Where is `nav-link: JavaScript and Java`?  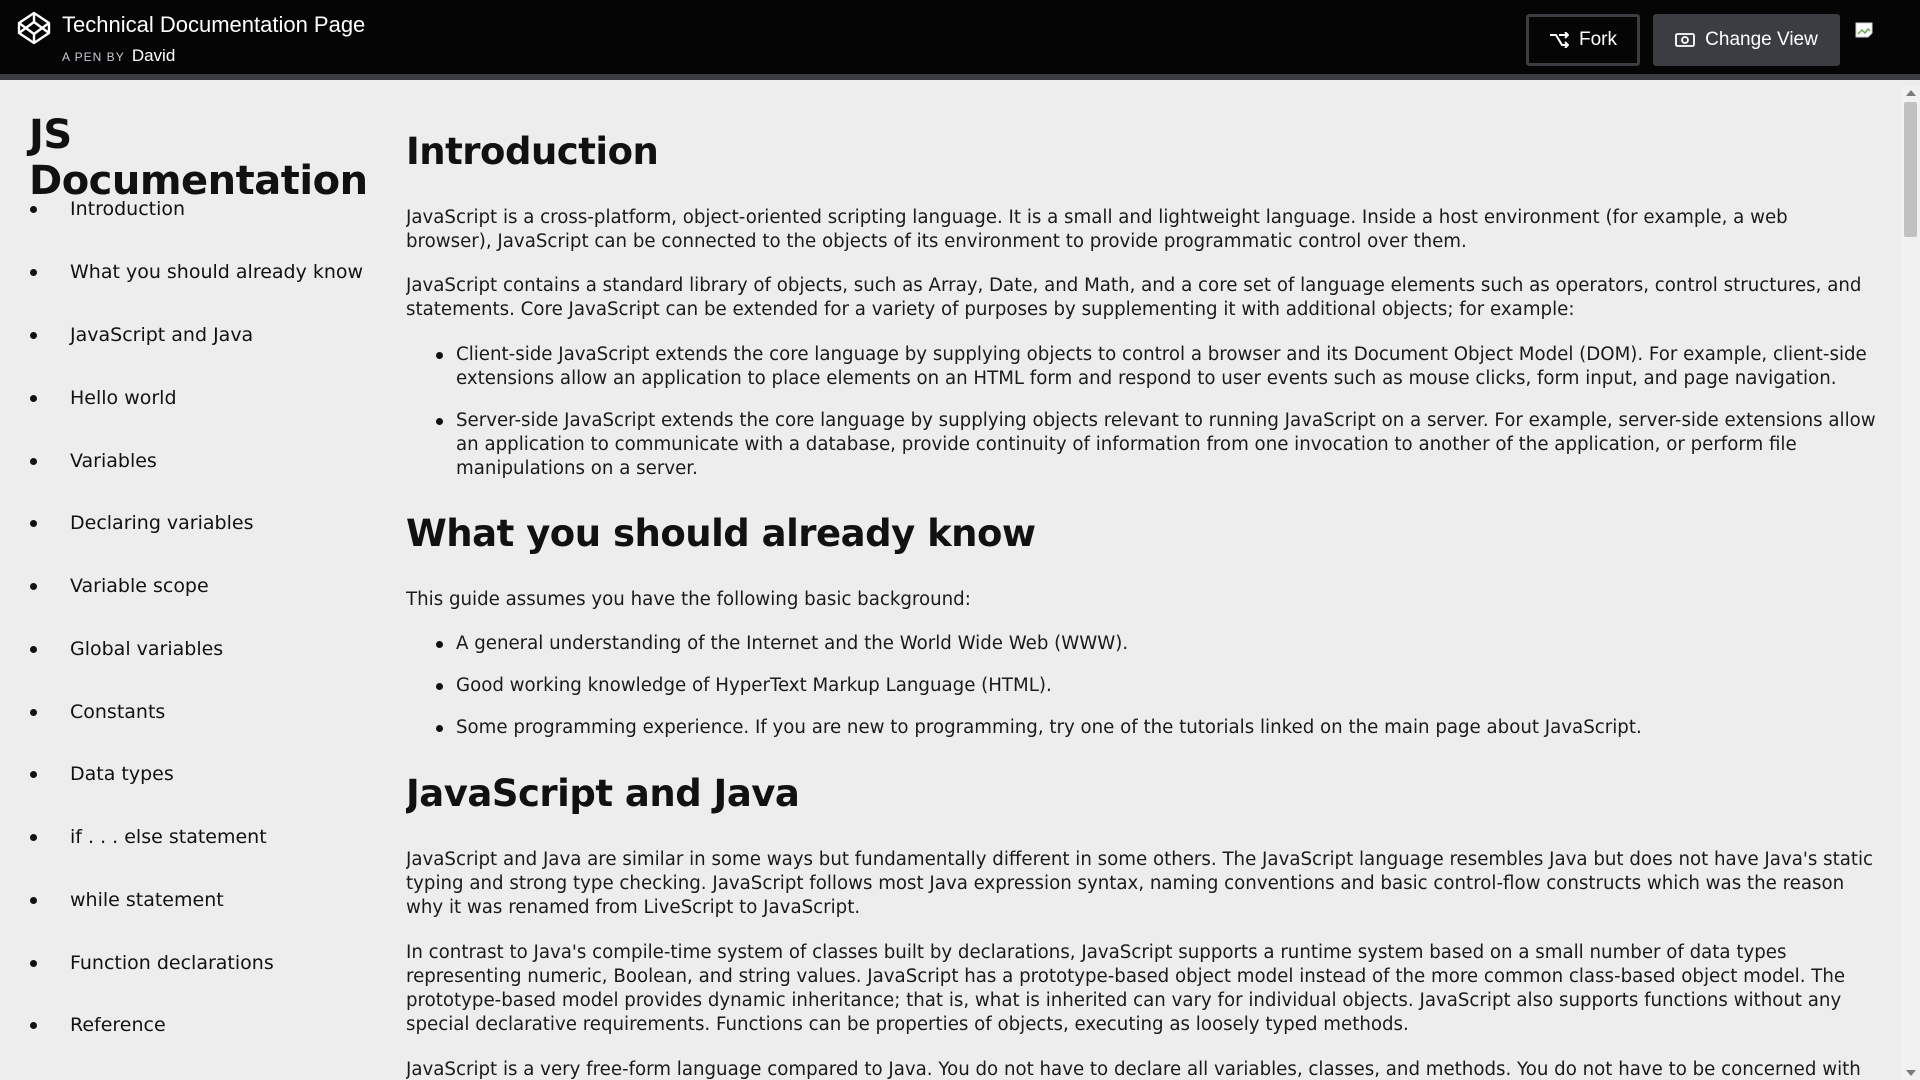
nav-link: JavaScript and Java is located at coordinates (161, 335).